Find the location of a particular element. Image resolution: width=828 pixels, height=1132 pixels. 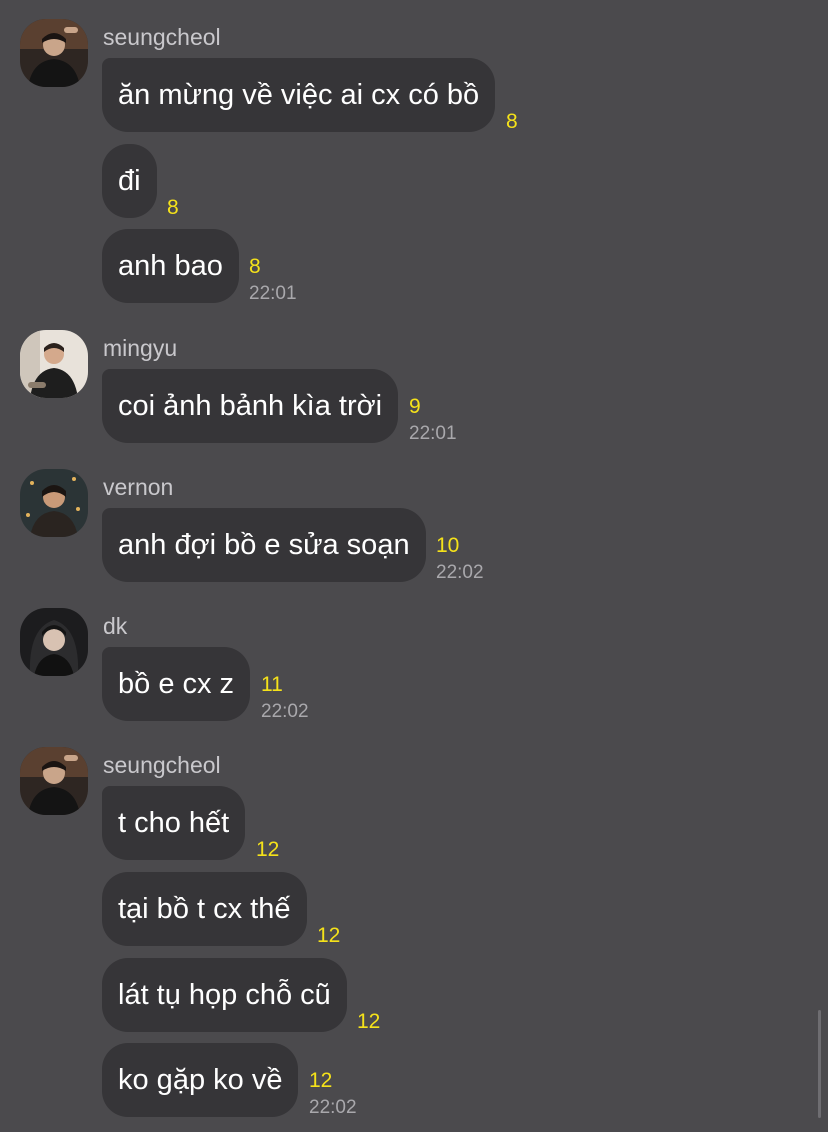

sender-name: dk is located at coordinates (115, 626).